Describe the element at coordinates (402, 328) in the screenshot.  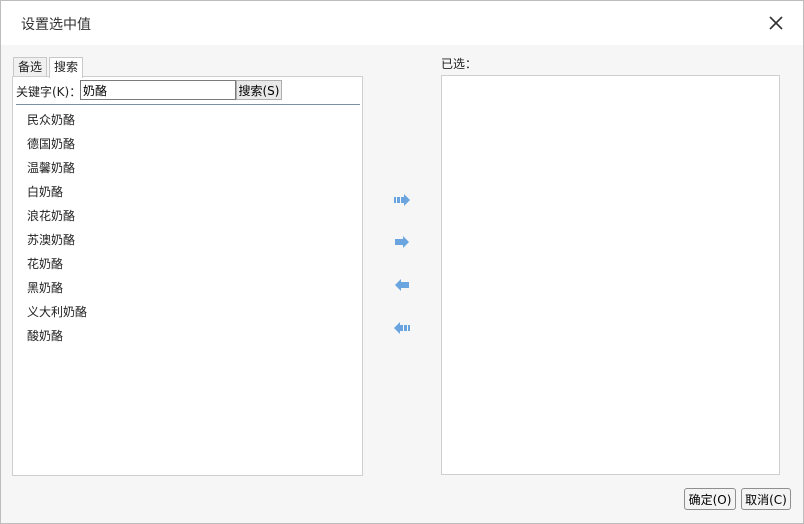
I see `remove-all-icon` at that location.